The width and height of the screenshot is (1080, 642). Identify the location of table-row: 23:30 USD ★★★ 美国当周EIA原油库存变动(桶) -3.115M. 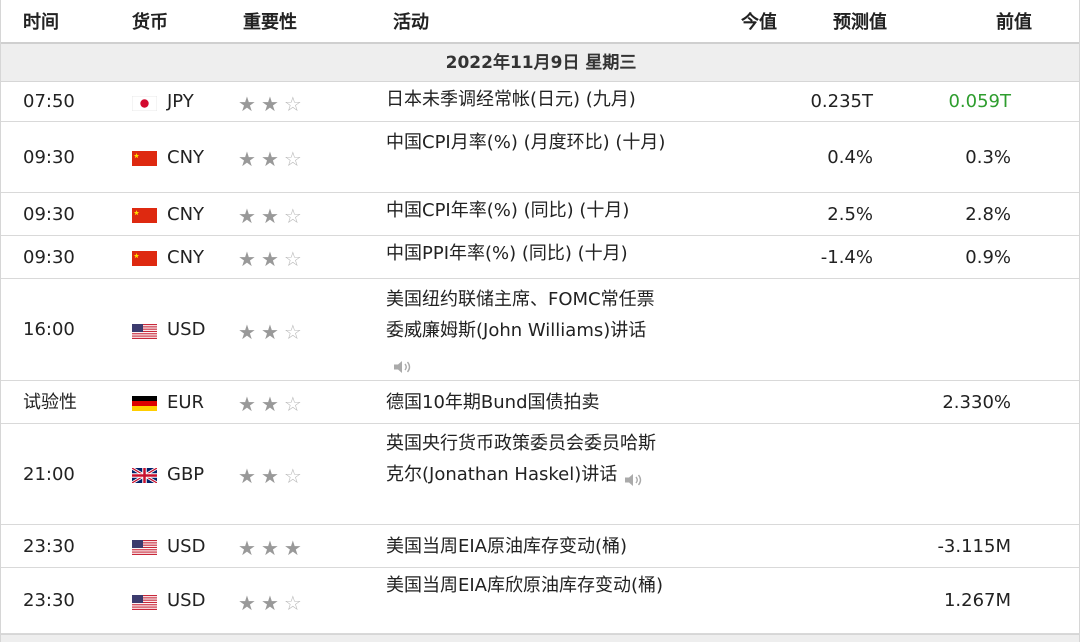
(540, 546).